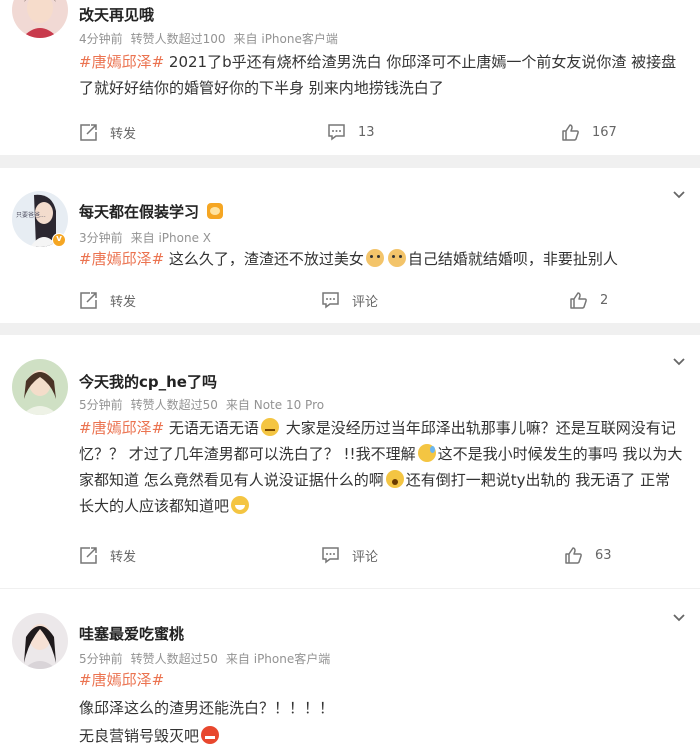 The width and height of the screenshot is (700, 747). I want to click on post-text: 无语无语无语, so click(211, 428).